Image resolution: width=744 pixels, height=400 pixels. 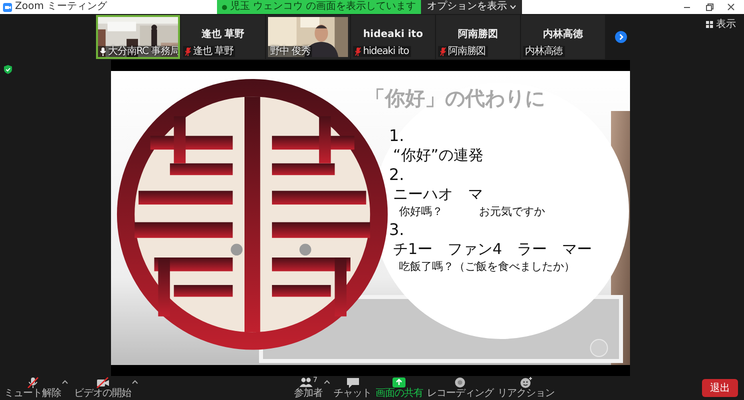 What do you see at coordinates (61, 7) in the screenshot?
I see `window-title: Zoom ミーティング` at bounding box center [61, 7].